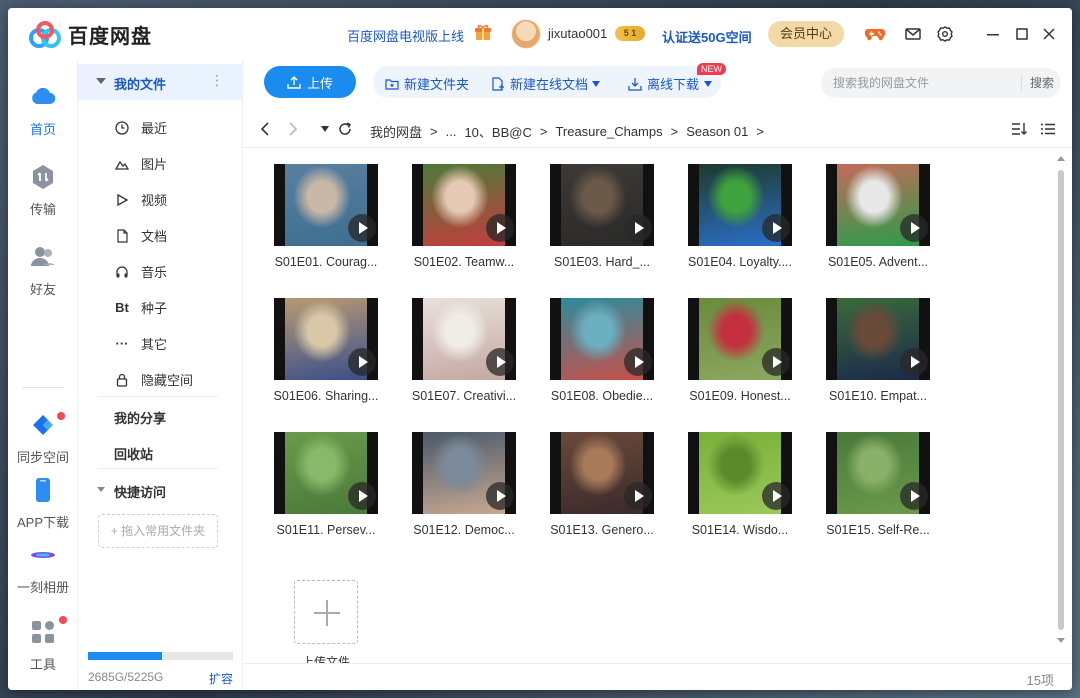 The width and height of the screenshot is (1080, 698). Describe the element at coordinates (630, 33) in the screenshot. I see `vip-level-badge: 5 1` at that location.